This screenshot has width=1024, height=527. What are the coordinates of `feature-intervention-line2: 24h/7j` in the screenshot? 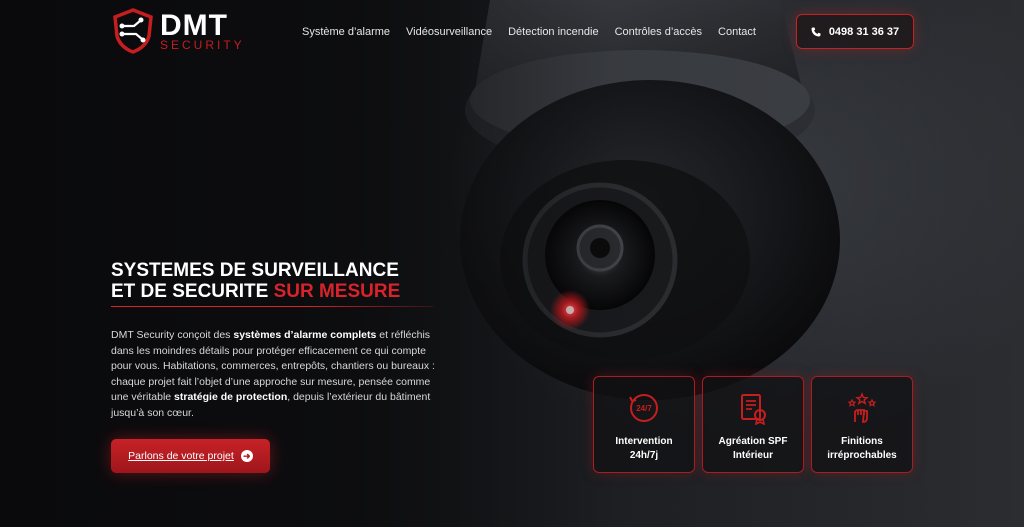 It's located at (644, 455).